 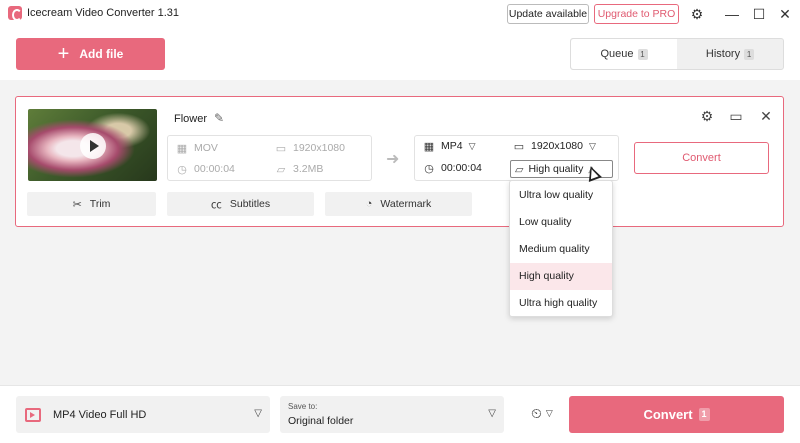 I want to click on tab-bar: Queue 1 History 1, so click(x=677, y=54).